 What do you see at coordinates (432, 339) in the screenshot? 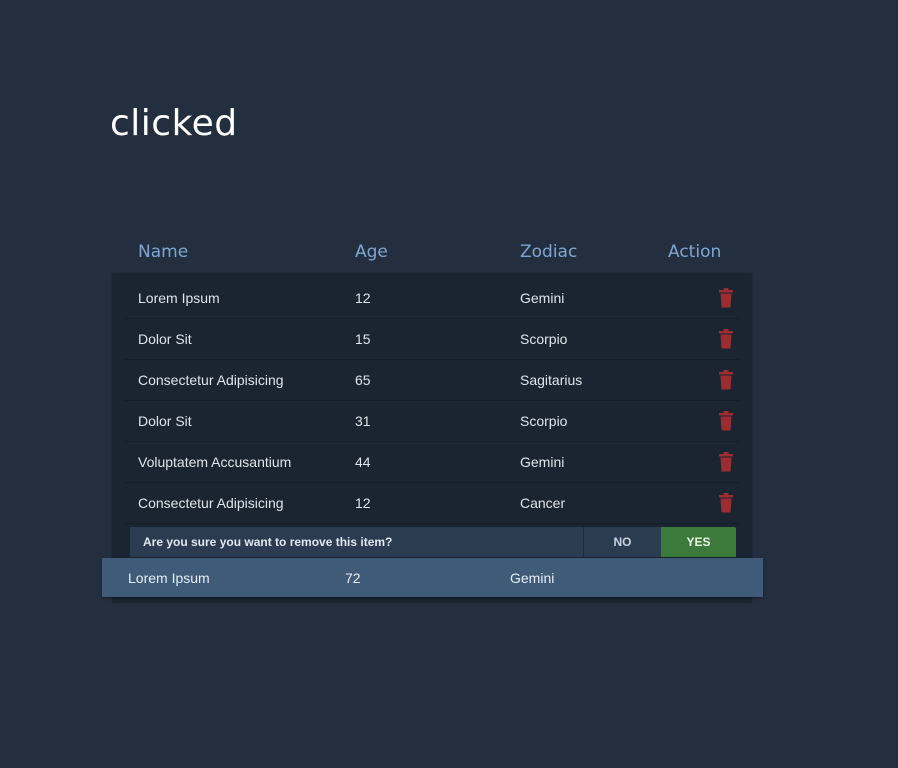
I see `table-row: Dolor Sit 15 Scorpio` at bounding box center [432, 339].